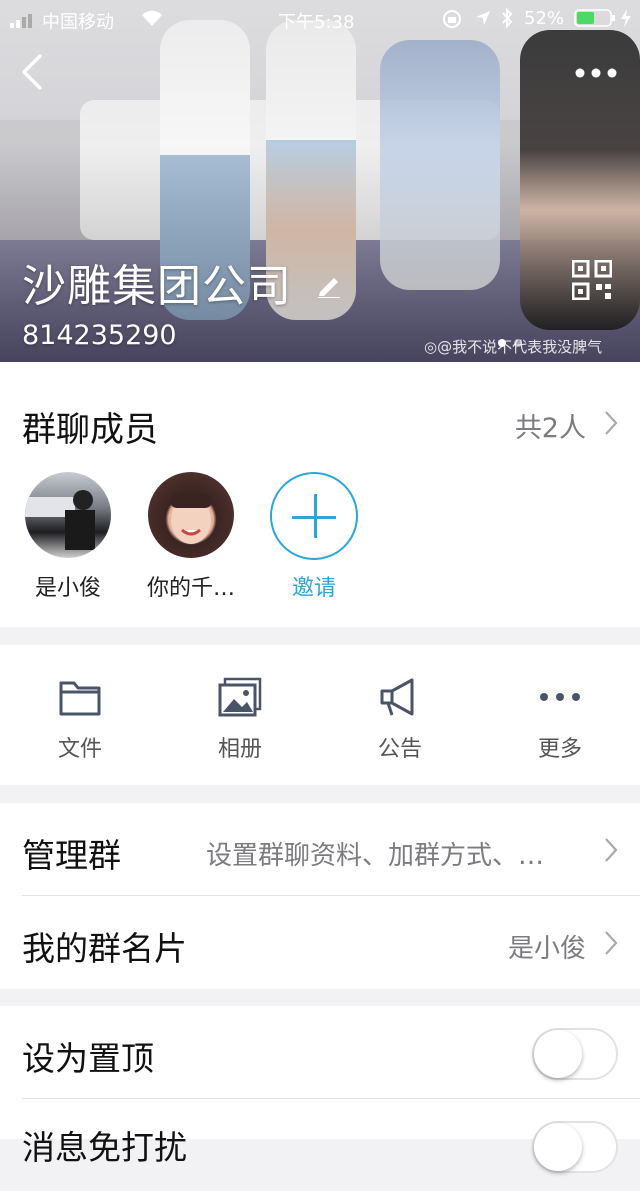 This screenshot has width=640, height=1191. I want to click on more-dots-icon, so click(560, 697).